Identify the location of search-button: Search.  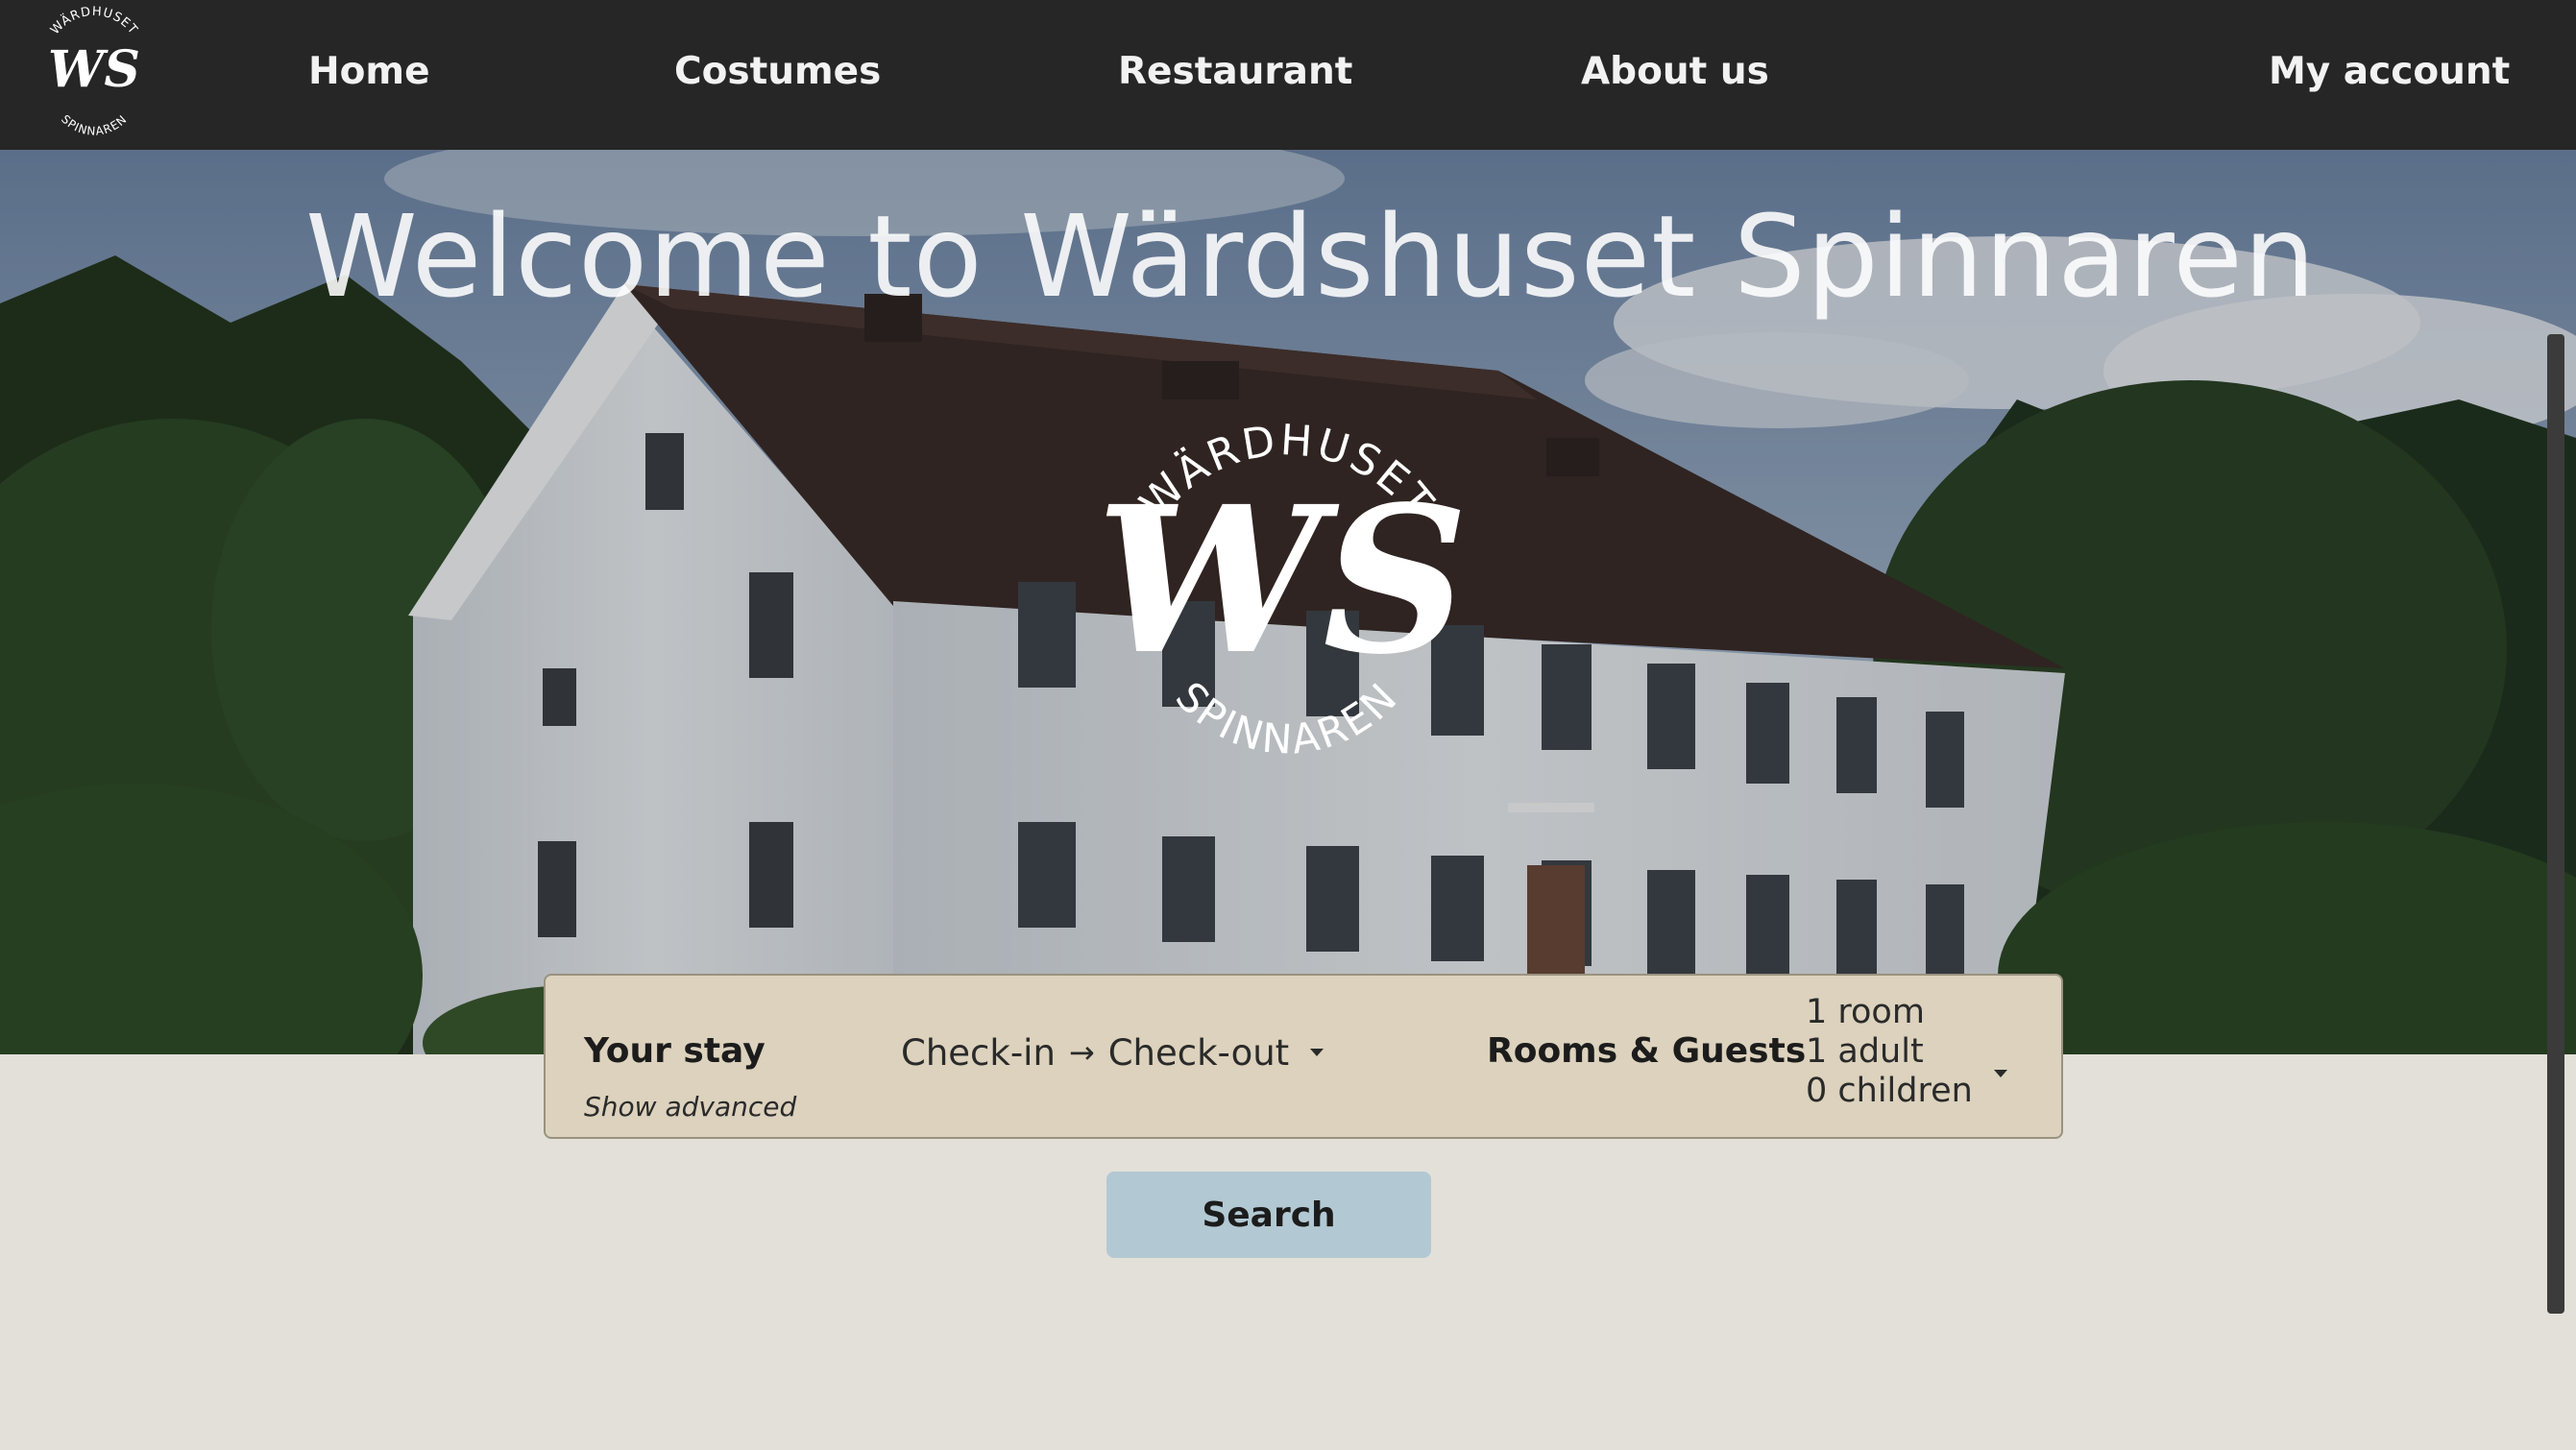
(1268, 1215).